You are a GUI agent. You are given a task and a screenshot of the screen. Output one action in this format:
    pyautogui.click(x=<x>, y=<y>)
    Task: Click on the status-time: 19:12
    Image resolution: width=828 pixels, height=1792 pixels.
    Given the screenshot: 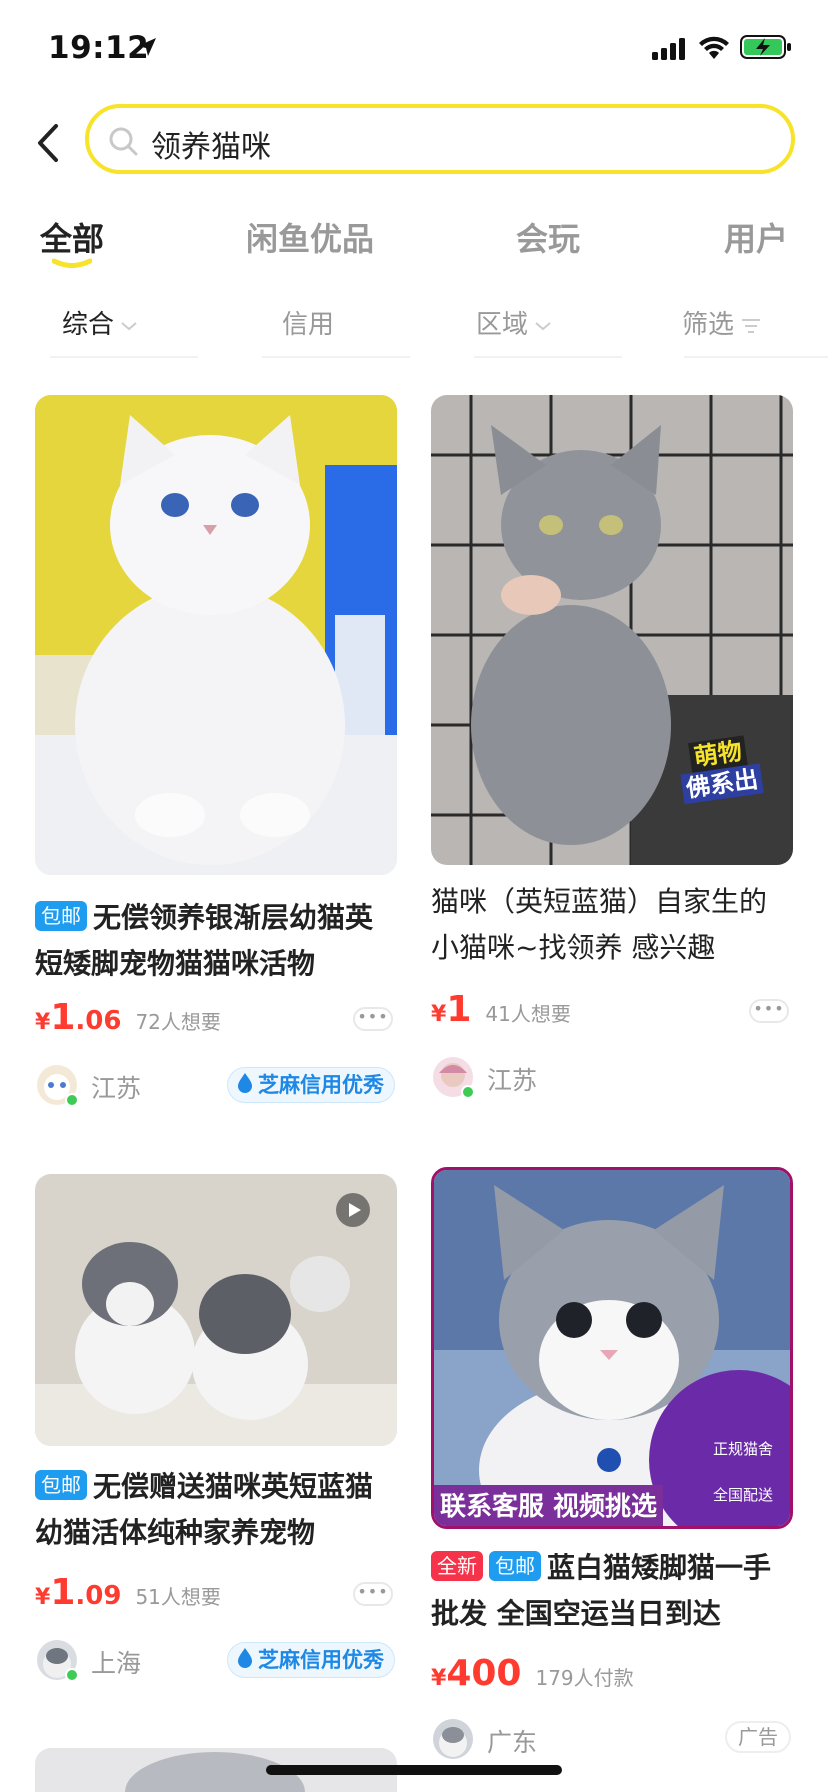 What is the action you would take?
    pyautogui.click(x=99, y=48)
    